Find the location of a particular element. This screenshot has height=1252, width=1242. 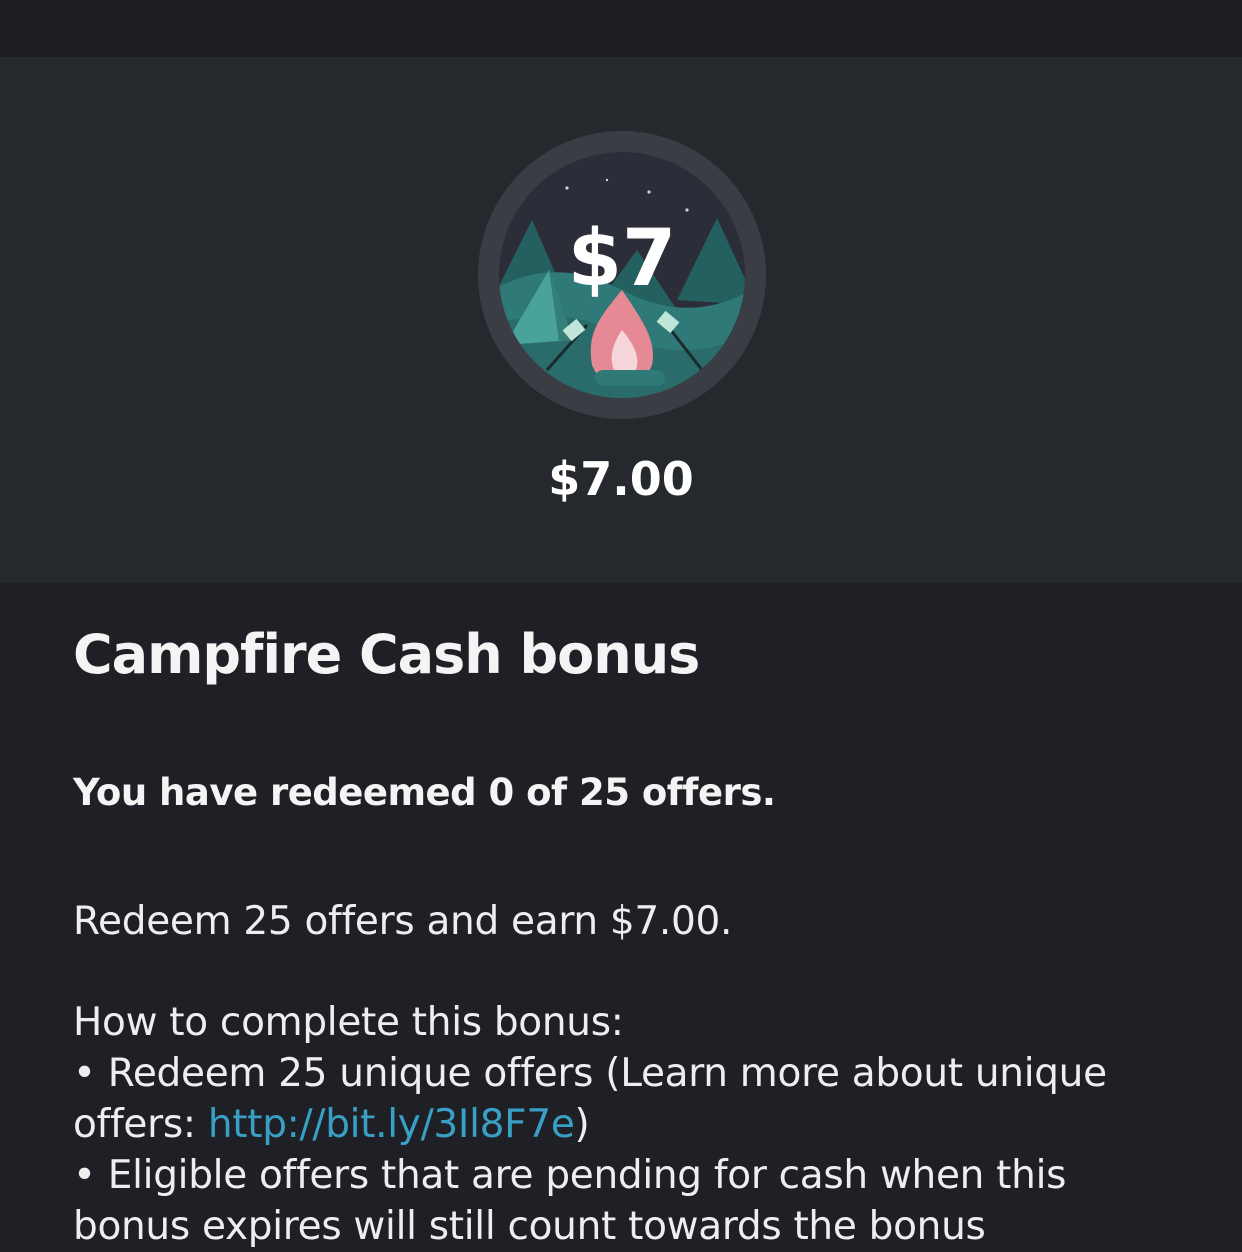

bonus-progress: You have redeemed 0 of 25 offers. is located at coordinates (424, 792).